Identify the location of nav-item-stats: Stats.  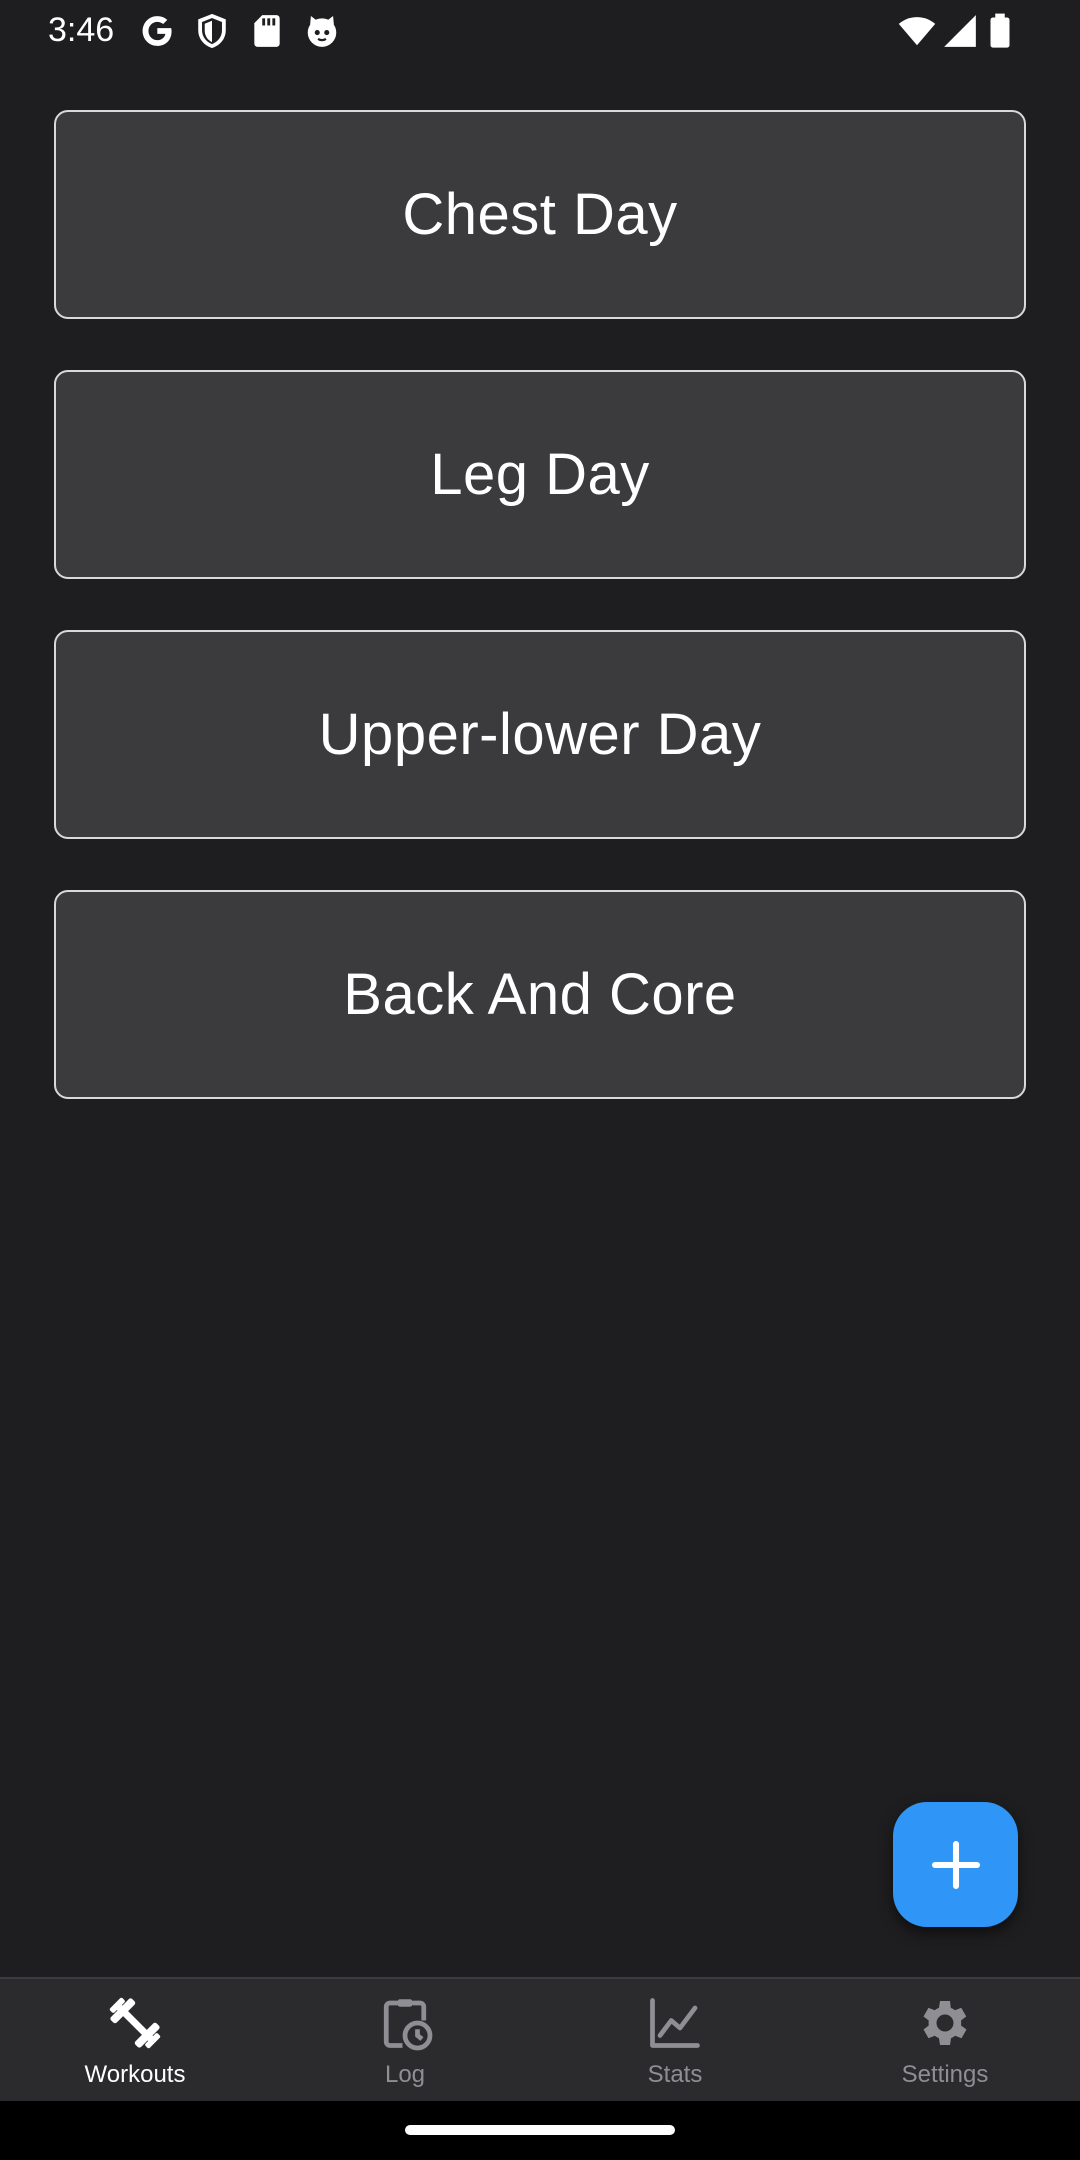
(675, 2040).